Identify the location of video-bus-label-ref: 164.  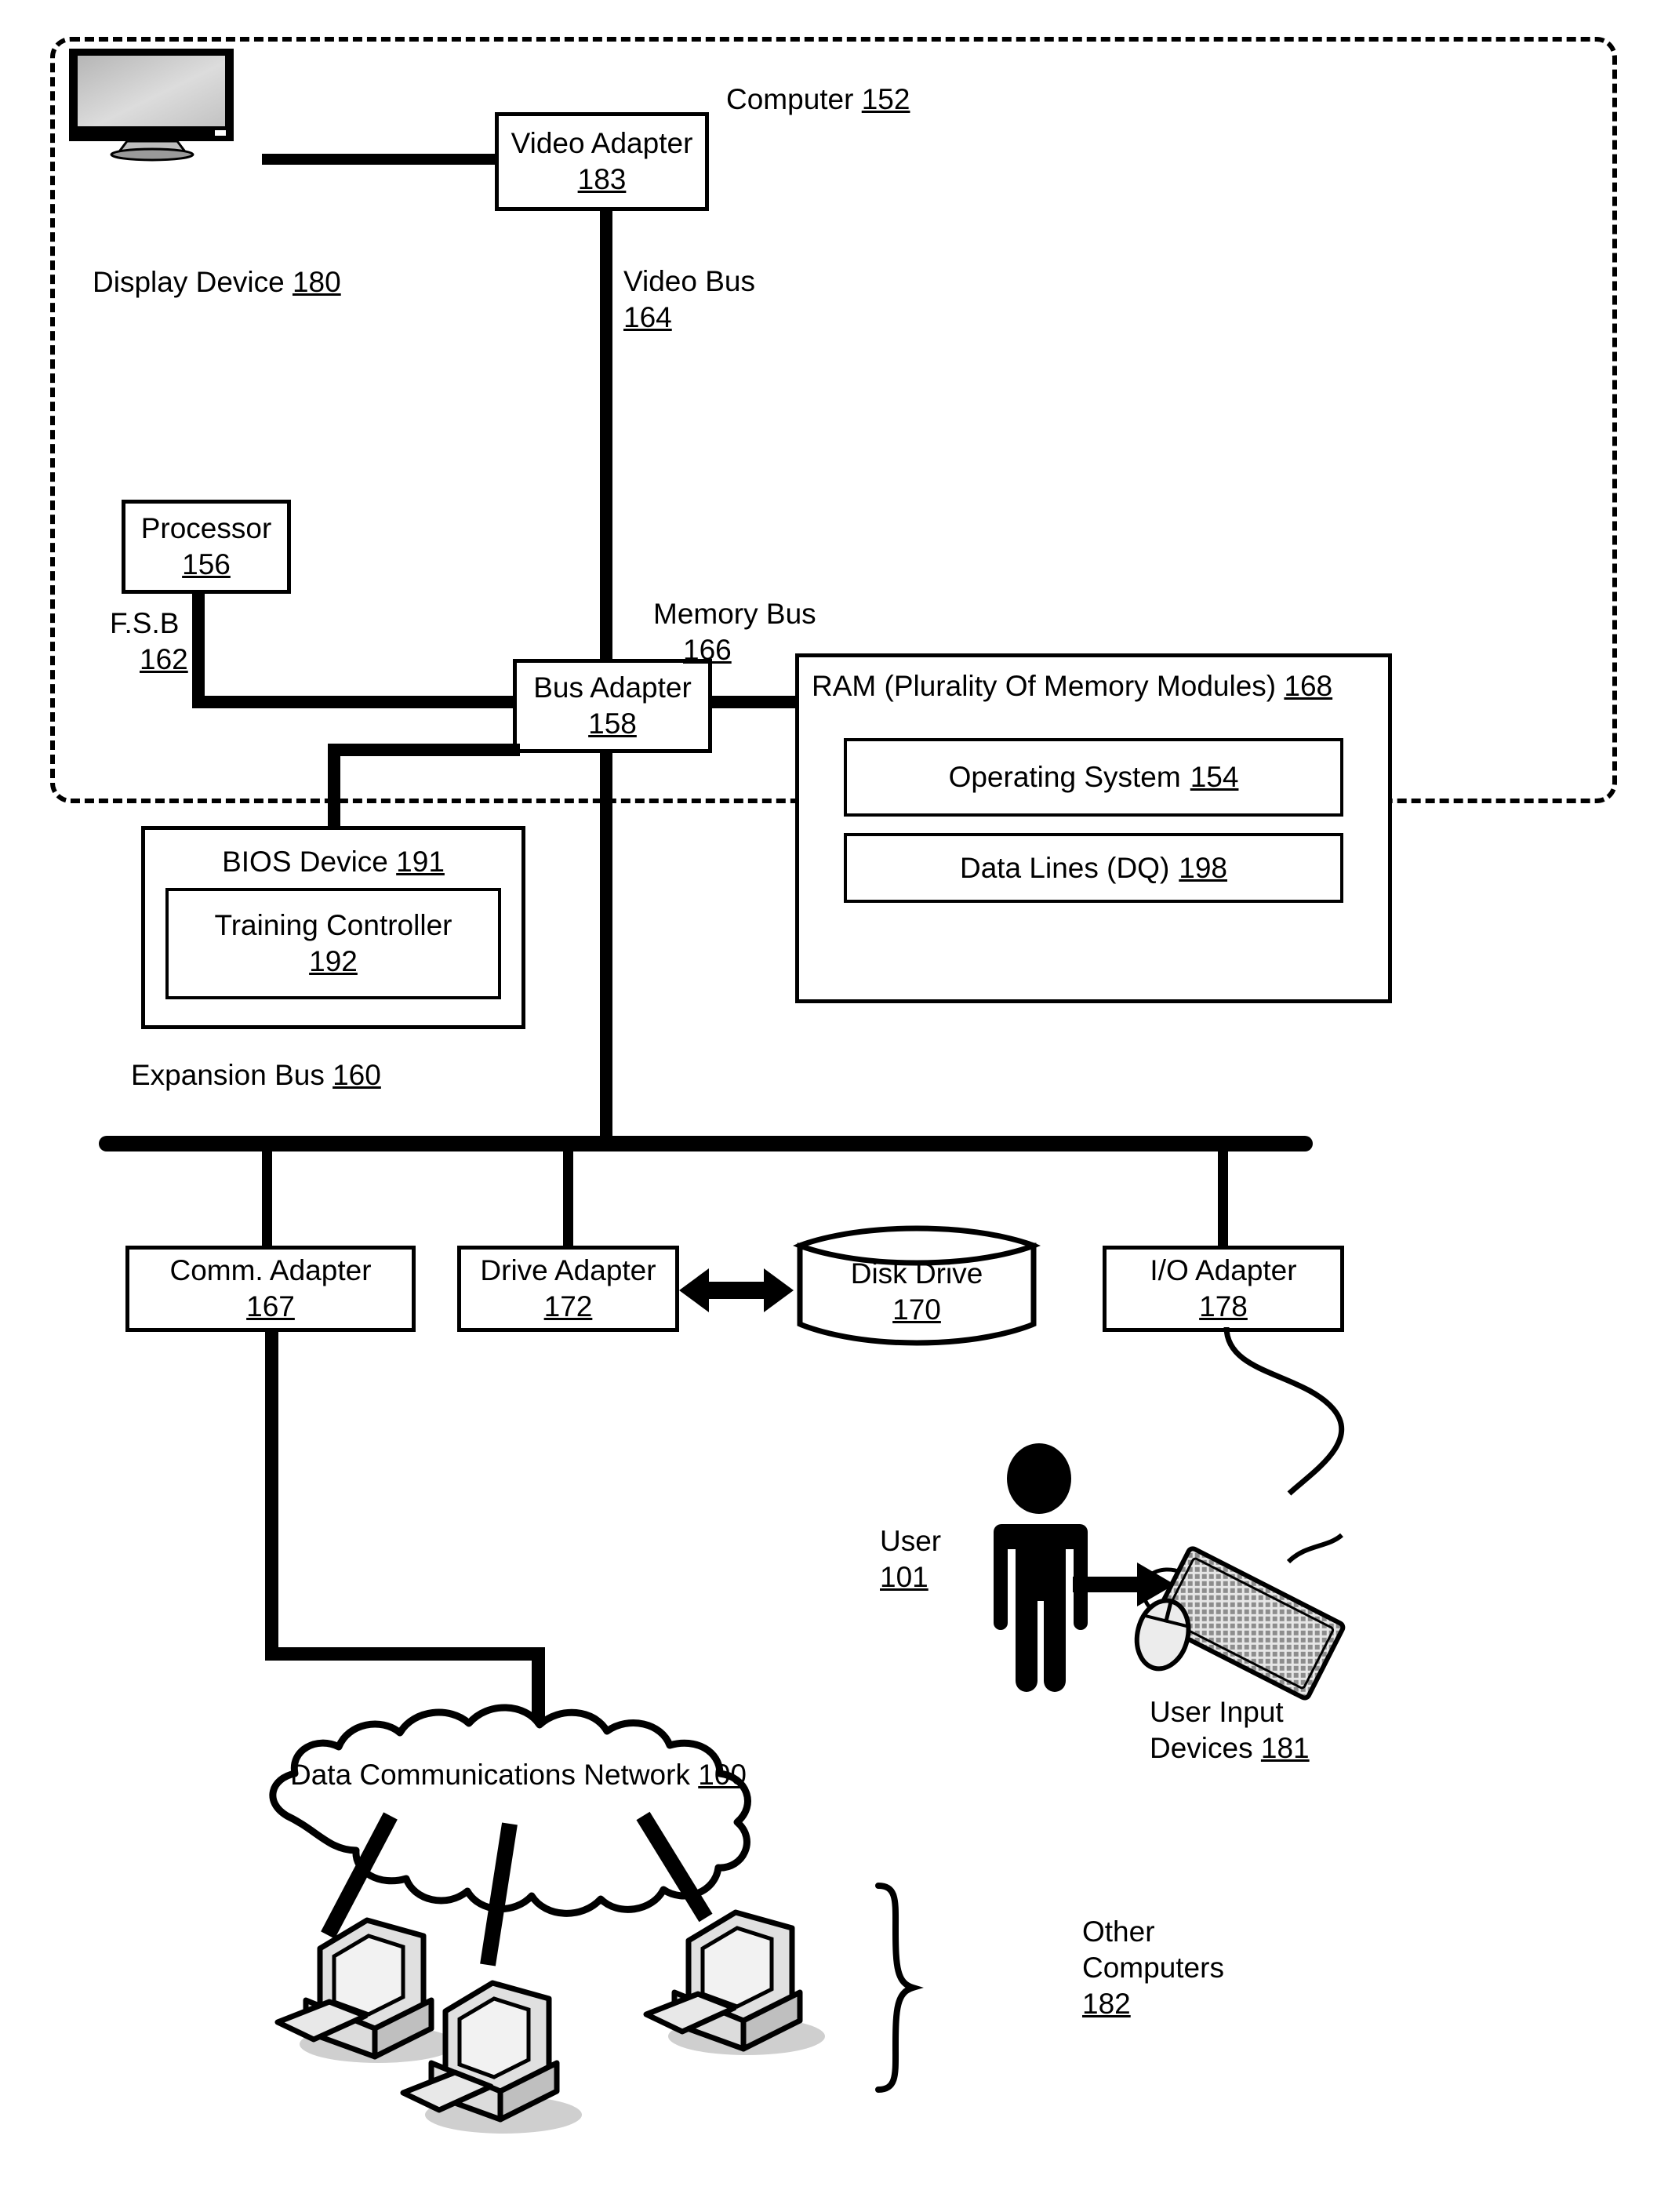
(647, 317).